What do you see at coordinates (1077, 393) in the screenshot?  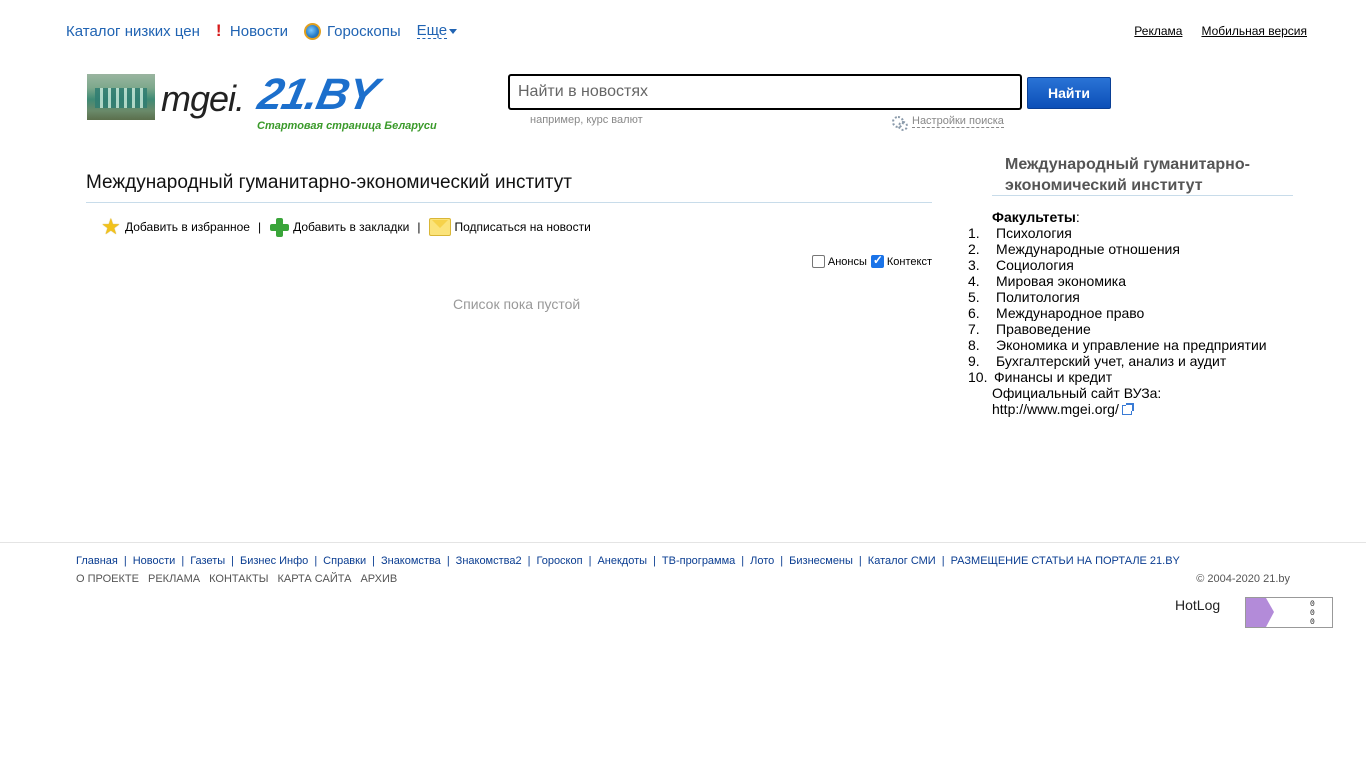 I see `official-site-label: Официальный сайт ВУЗа:` at bounding box center [1077, 393].